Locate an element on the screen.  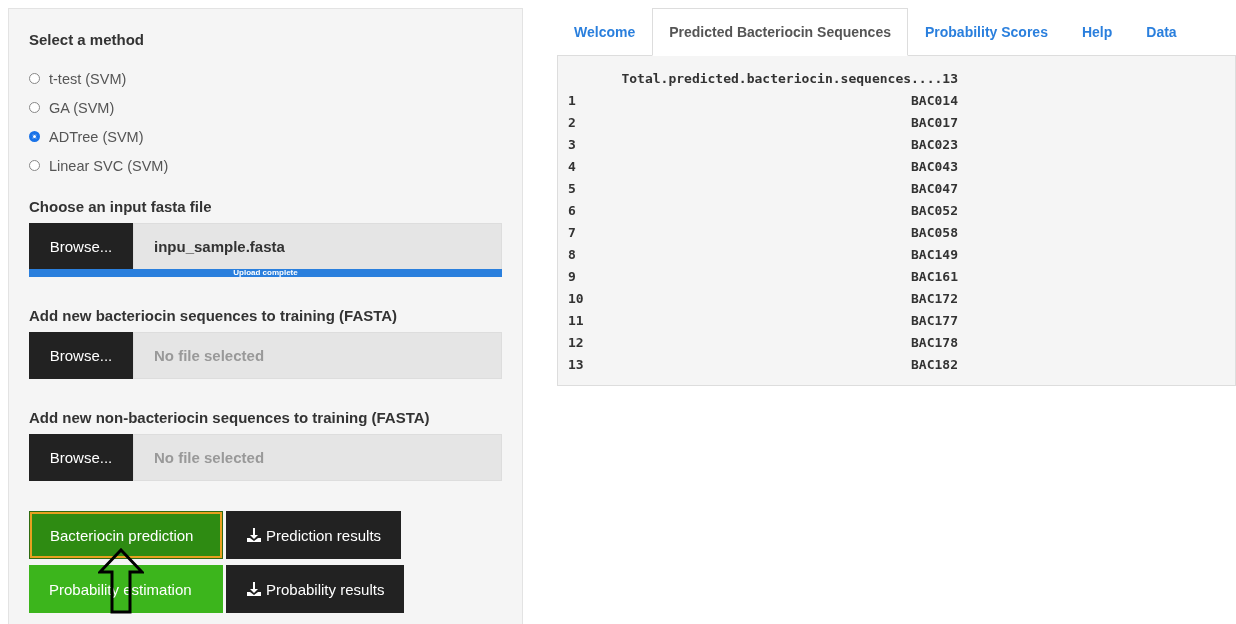
row-index: 13 is located at coordinates (576, 365).